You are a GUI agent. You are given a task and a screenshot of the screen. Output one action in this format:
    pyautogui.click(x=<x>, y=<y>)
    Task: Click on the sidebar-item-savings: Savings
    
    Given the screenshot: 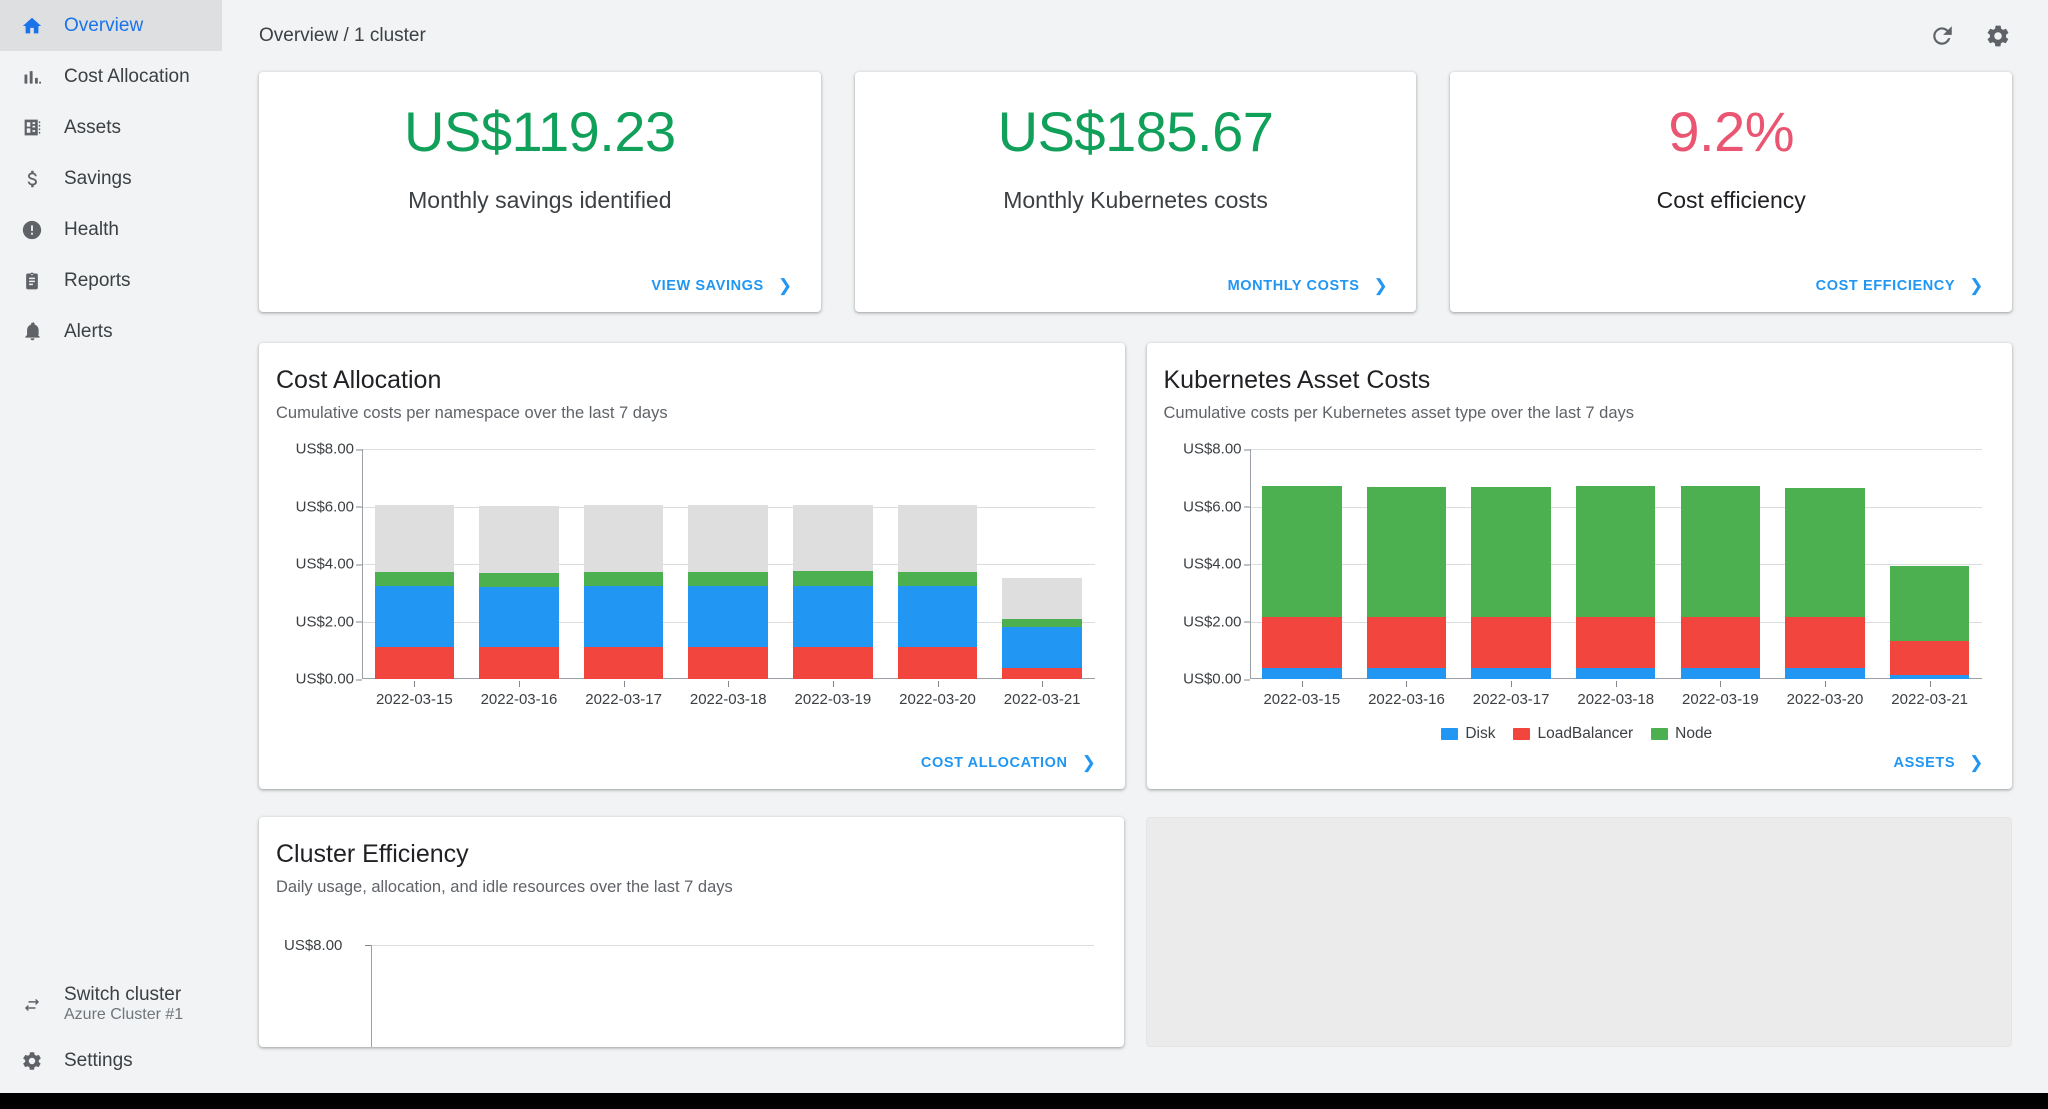 What is the action you would take?
    pyautogui.click(x=111, y=178)
    